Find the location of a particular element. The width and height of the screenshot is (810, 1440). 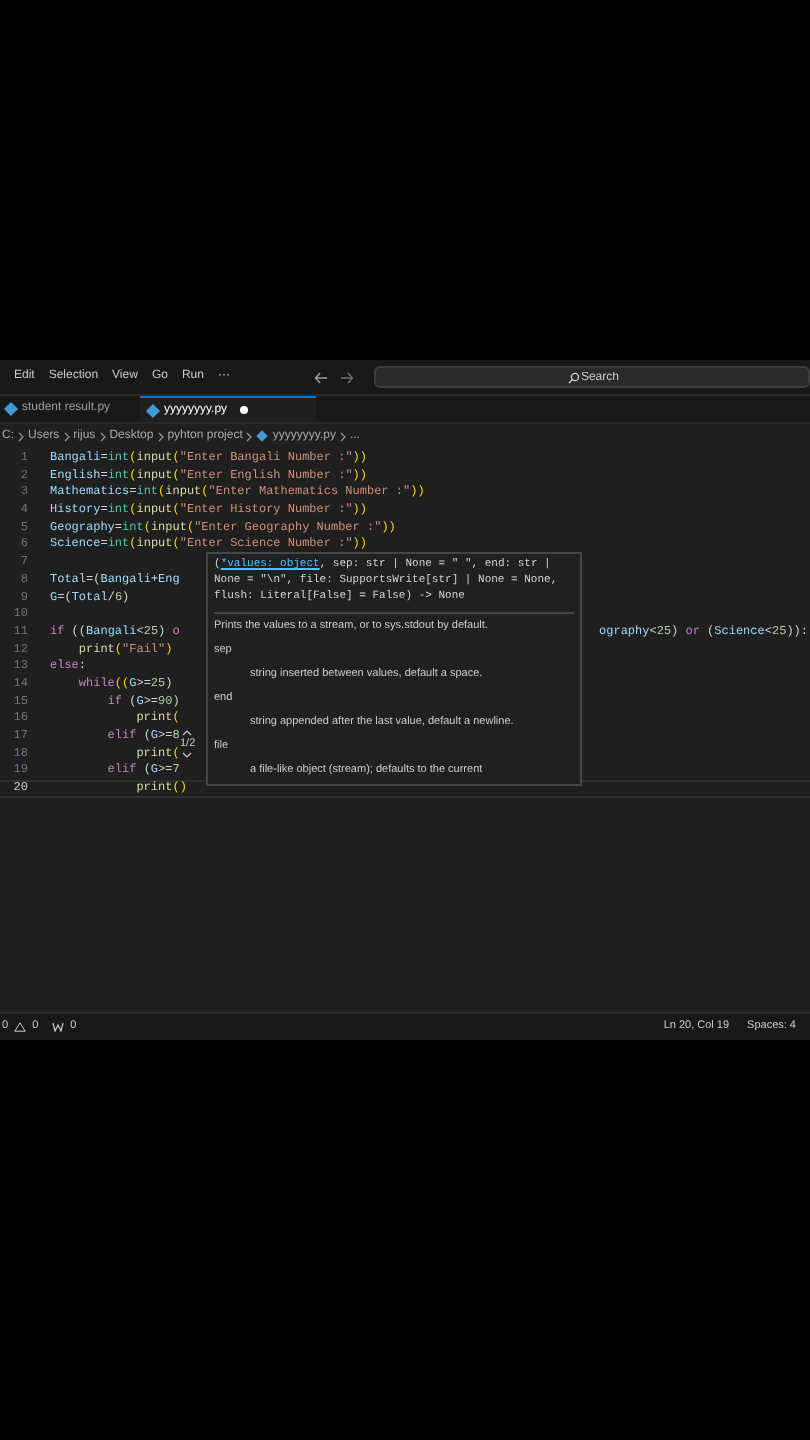

up-chevron-icon is located at coordinates (187, 733).